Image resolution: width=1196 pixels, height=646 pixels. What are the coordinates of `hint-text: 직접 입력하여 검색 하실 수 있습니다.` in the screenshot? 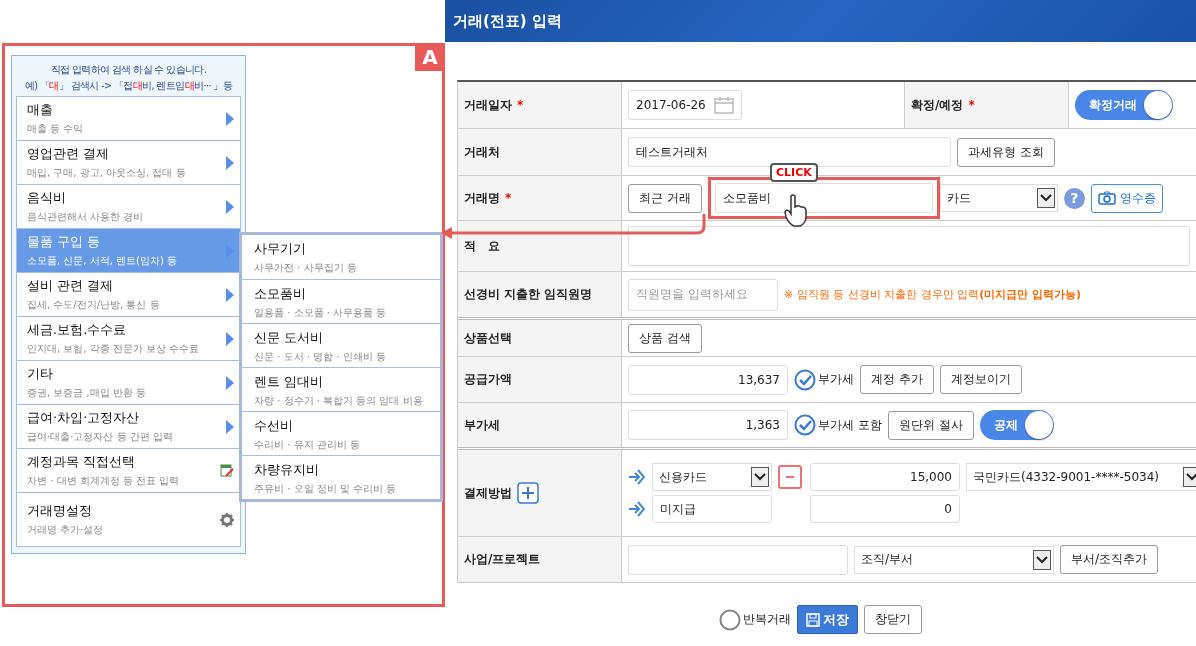 It's located at (128, 70).